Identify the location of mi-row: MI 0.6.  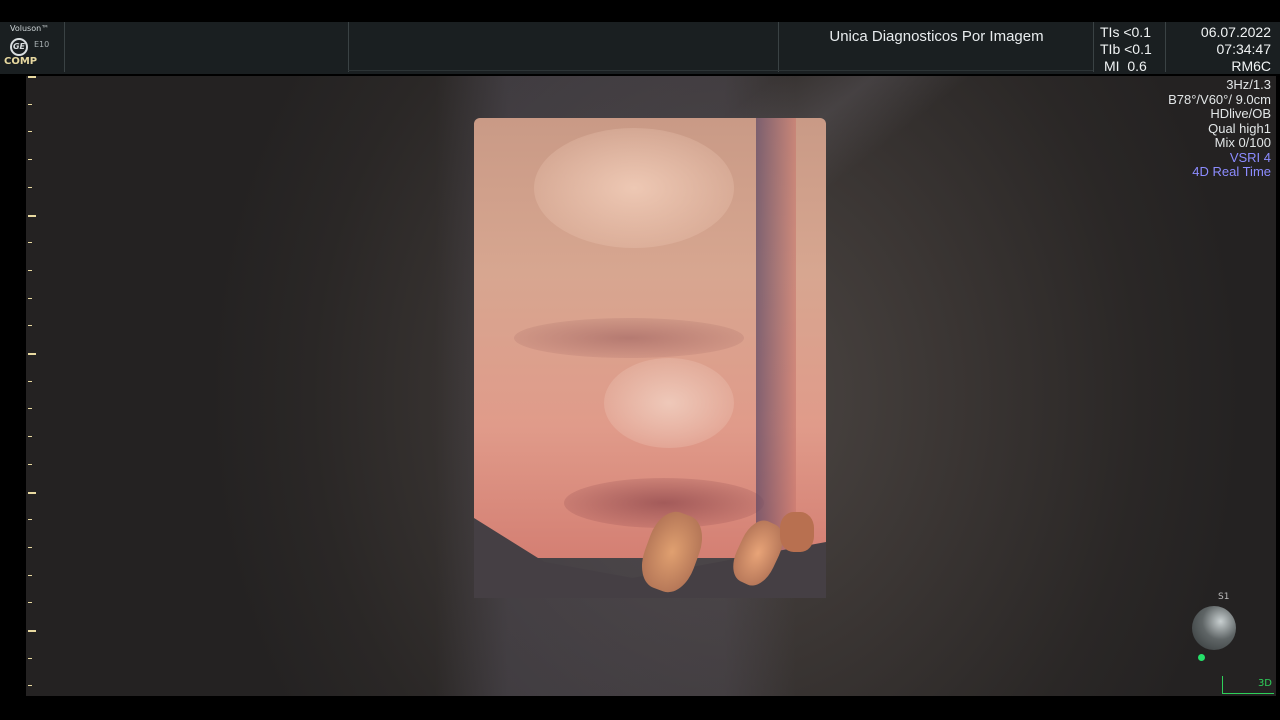
(1126, 66).